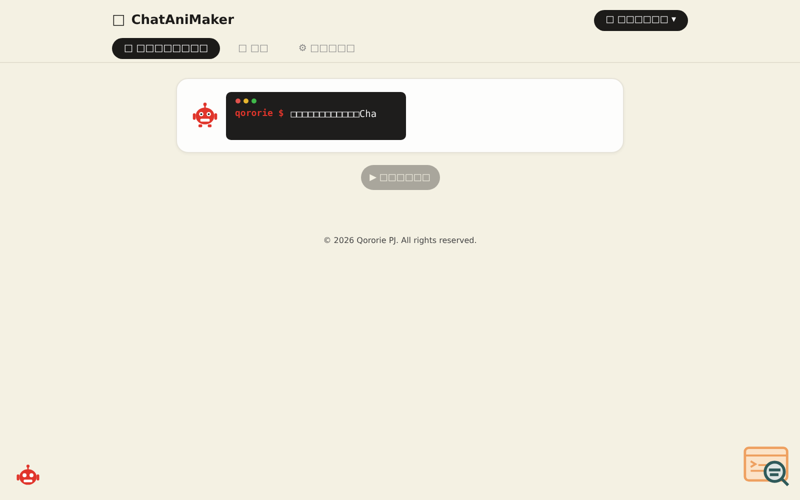  I want to click on language-button: □ □□□□□□ ▾, so click(641, 20).